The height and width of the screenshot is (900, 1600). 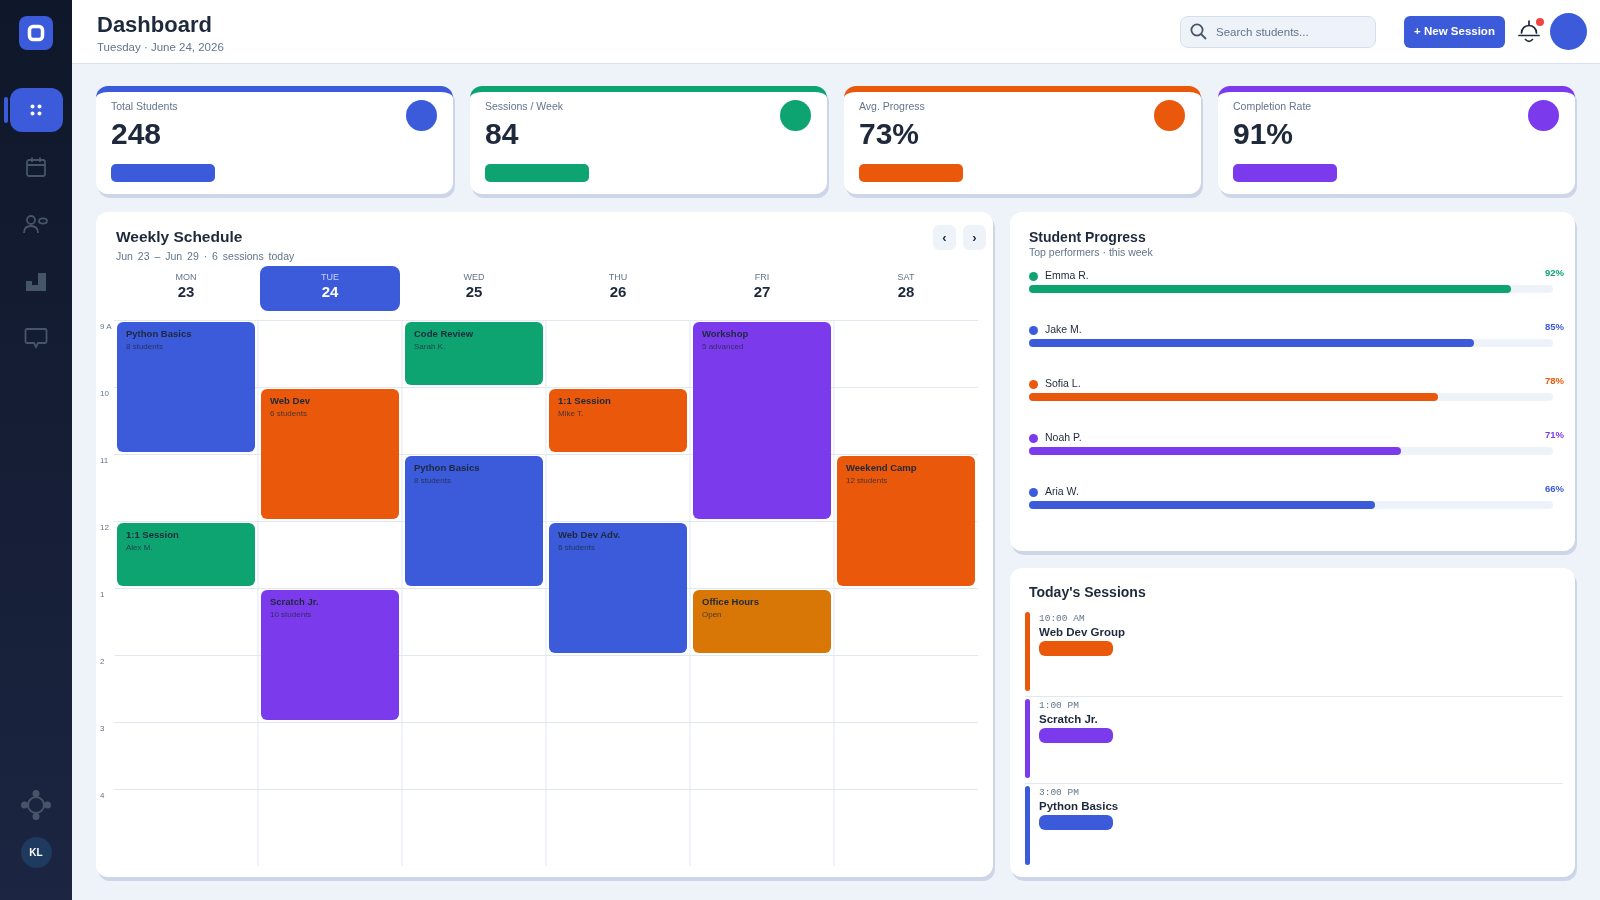 What do you see at coordinates (186, 288) in the screenshot?
I see `day-tab: MON 23` at bounding box center [186, 288].